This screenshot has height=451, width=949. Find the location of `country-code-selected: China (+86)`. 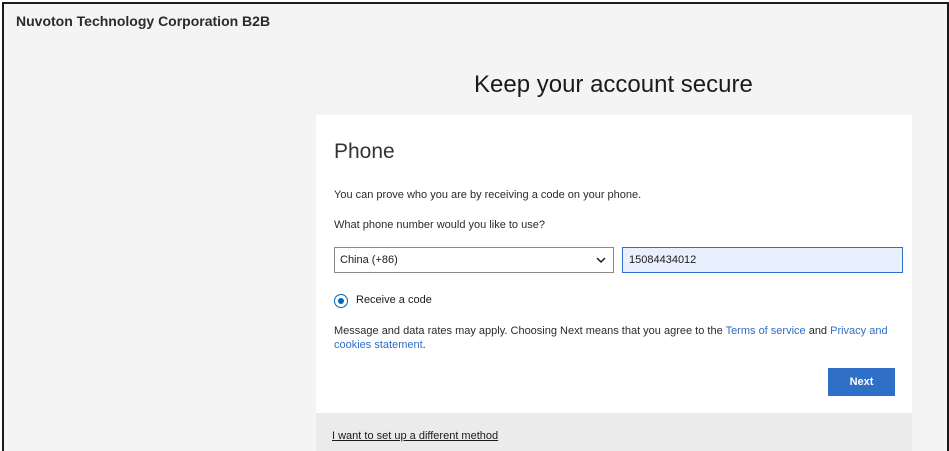

country-code-selected: China (+86) is located at coordinates (369, 260).